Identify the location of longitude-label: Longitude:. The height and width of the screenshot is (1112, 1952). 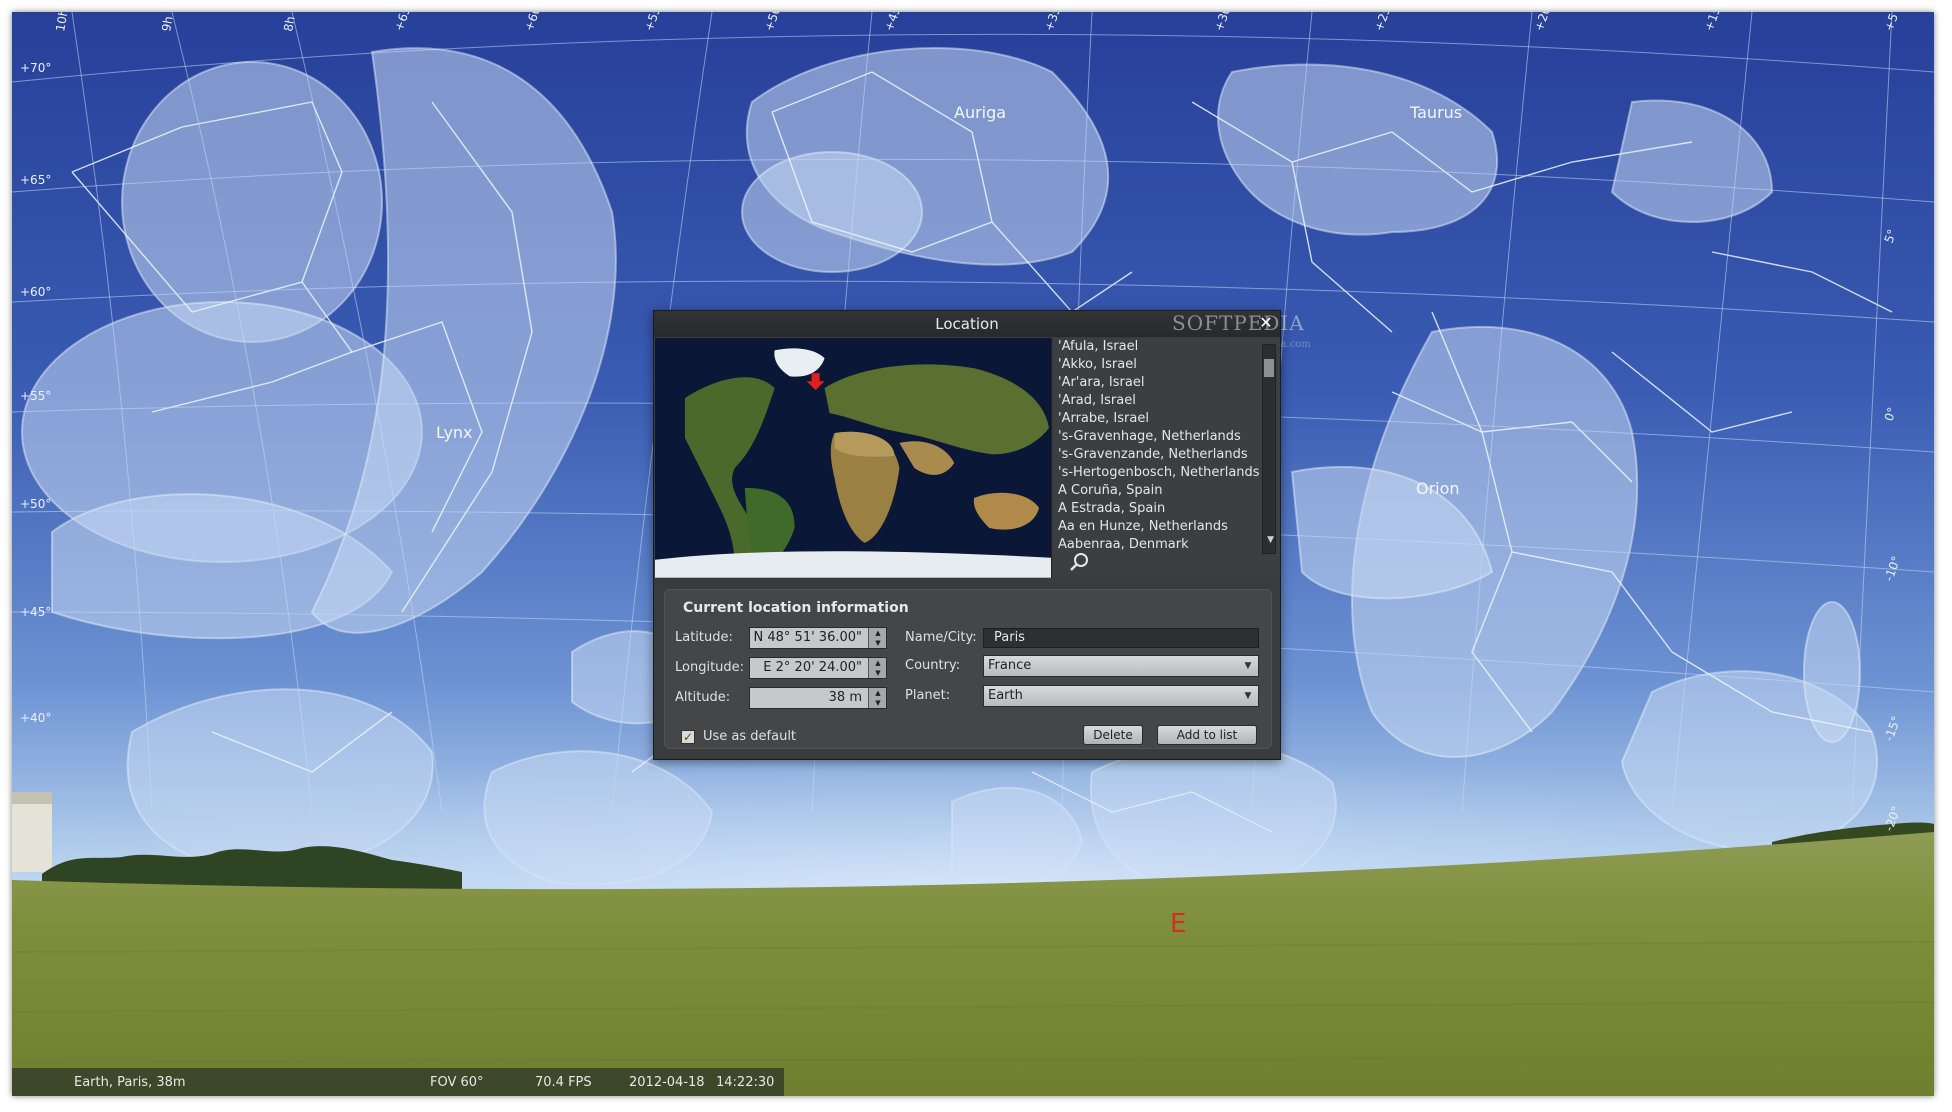
(710, 667).